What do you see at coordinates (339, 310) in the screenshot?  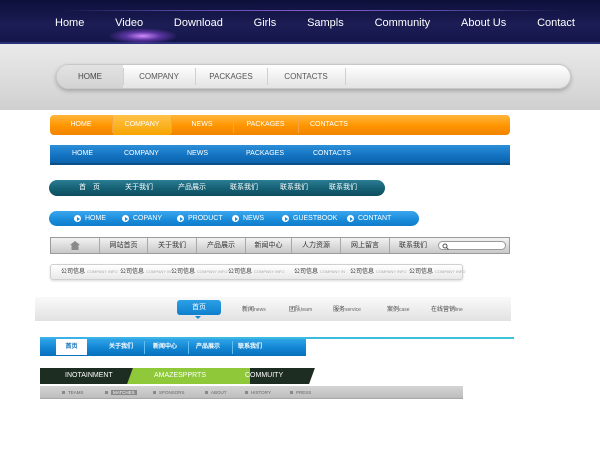 I see `light-nav-label: 服务` at bounding box center [339, 310].